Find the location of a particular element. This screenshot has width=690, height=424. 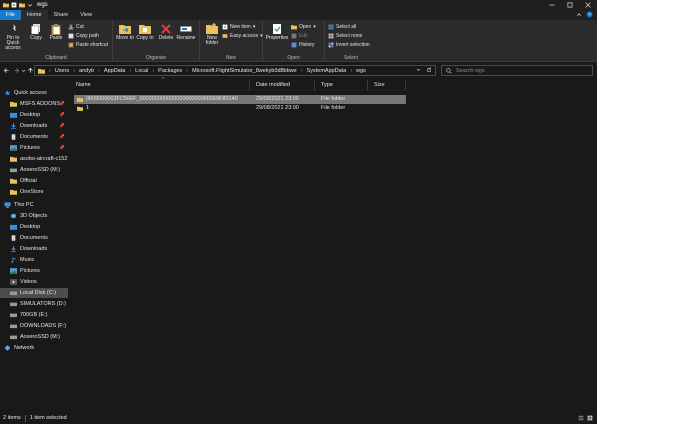

nav-item-label: Pictures is located at coordinates (30, 148).